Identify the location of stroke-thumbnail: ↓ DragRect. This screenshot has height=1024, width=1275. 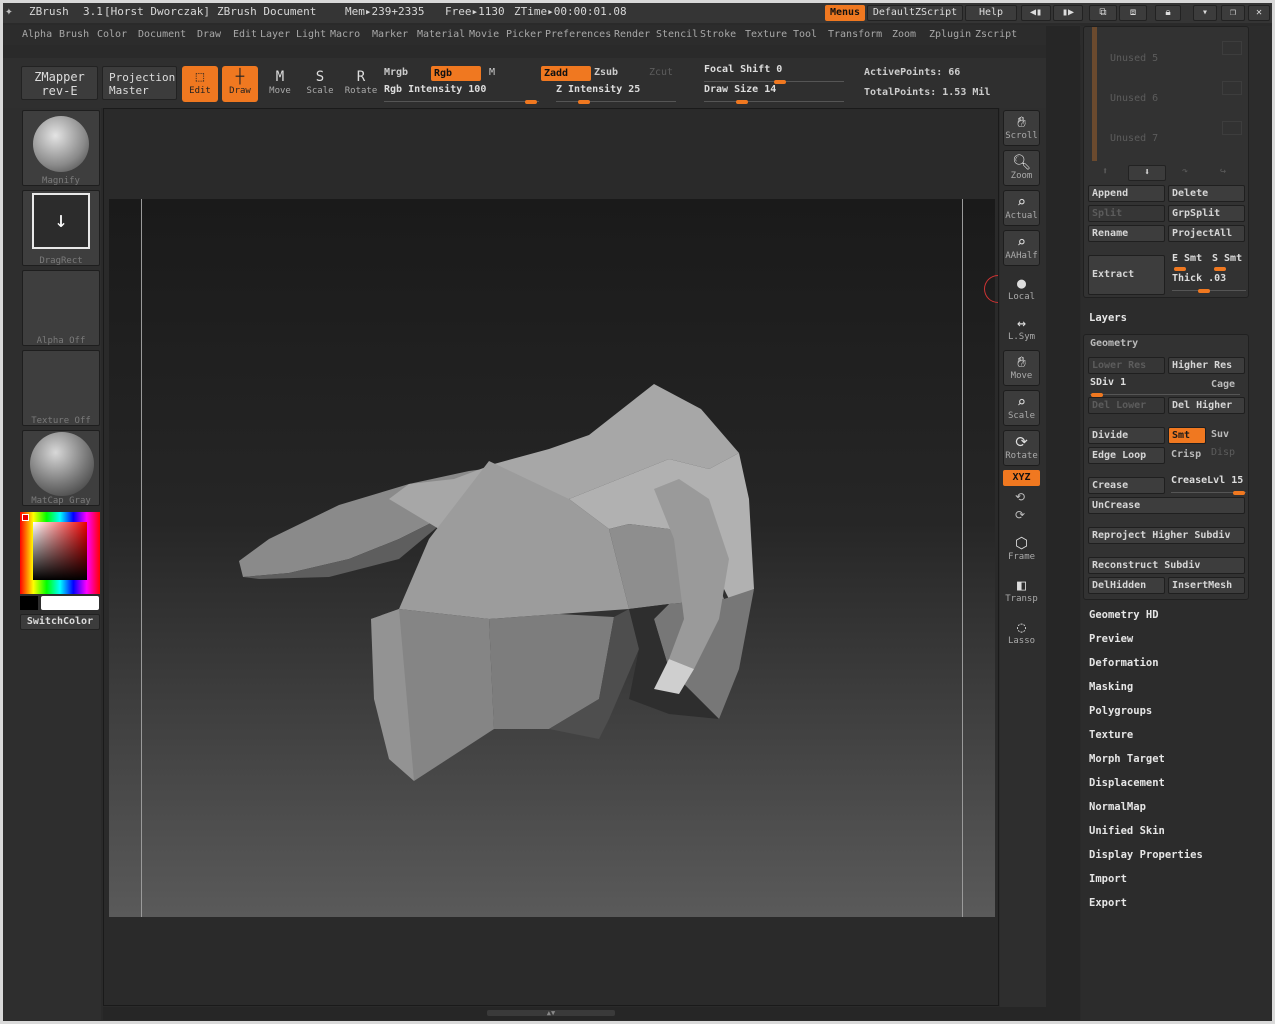
(61, 228).